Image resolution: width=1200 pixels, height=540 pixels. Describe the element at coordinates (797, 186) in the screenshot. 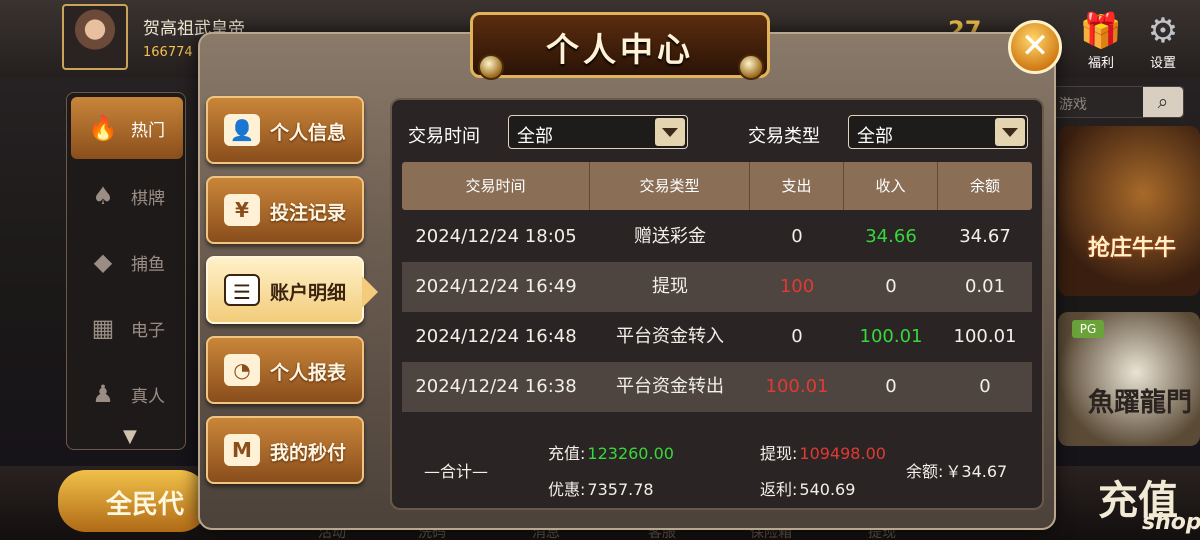

I see `header-expense: 支出` at that location.